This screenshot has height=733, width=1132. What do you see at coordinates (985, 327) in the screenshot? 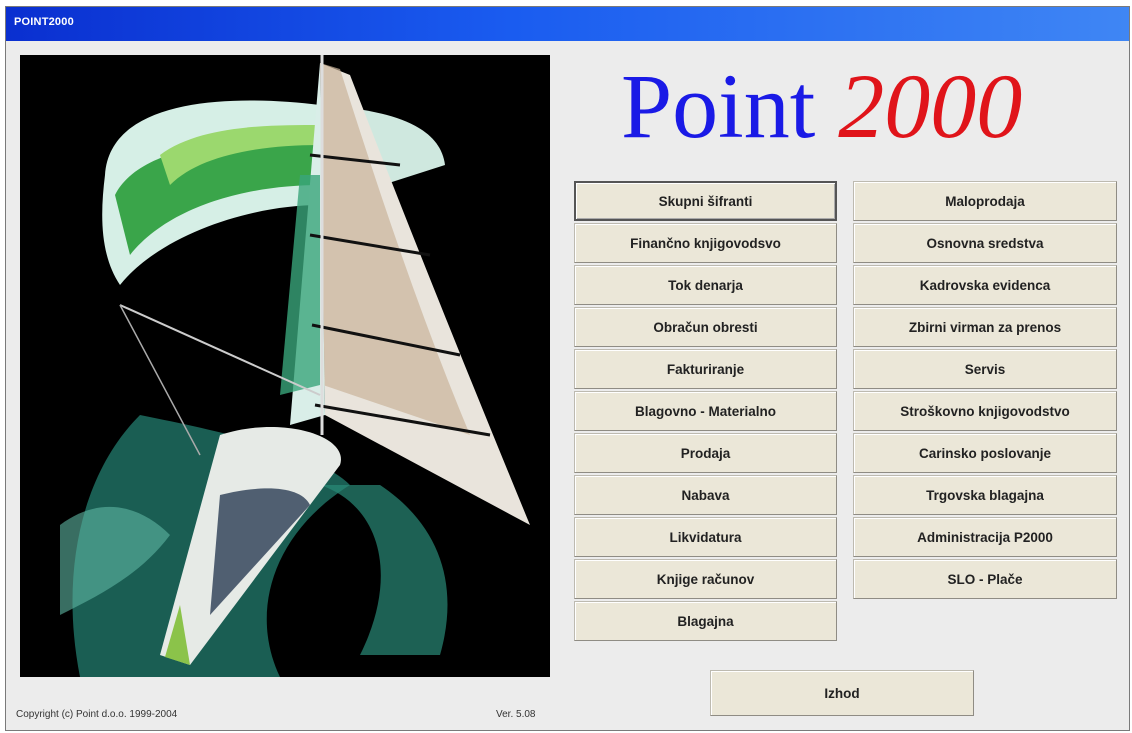
I see `menu-button-zbirni-virman: Zbirni virman za prenos` at bounding box center [985, 327].